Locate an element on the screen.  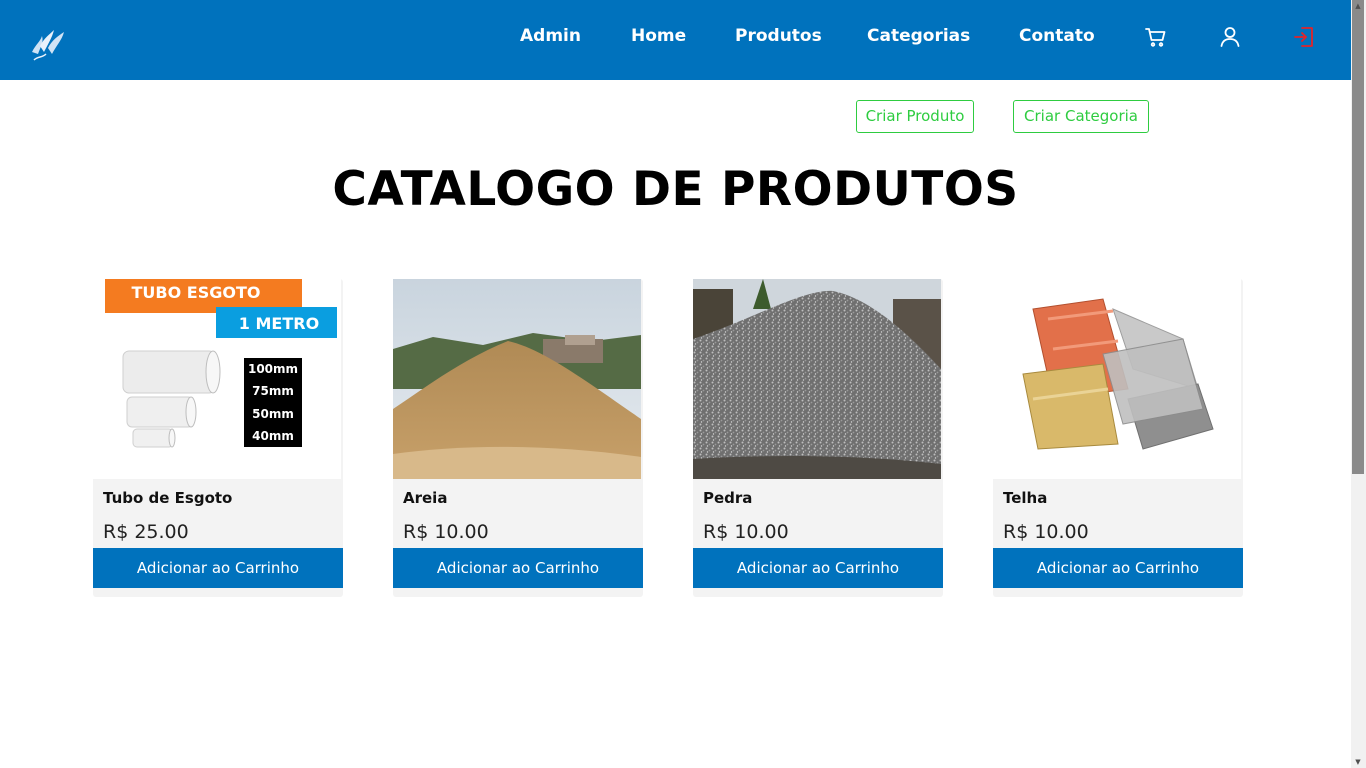
brand-logo is located at coordinates (49, 43).